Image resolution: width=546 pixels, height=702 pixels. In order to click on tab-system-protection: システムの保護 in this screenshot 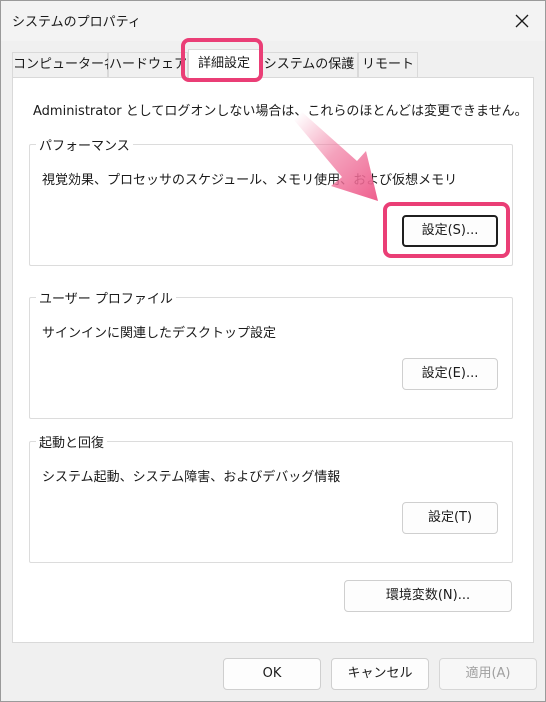, I will do `click(309, 64)`.